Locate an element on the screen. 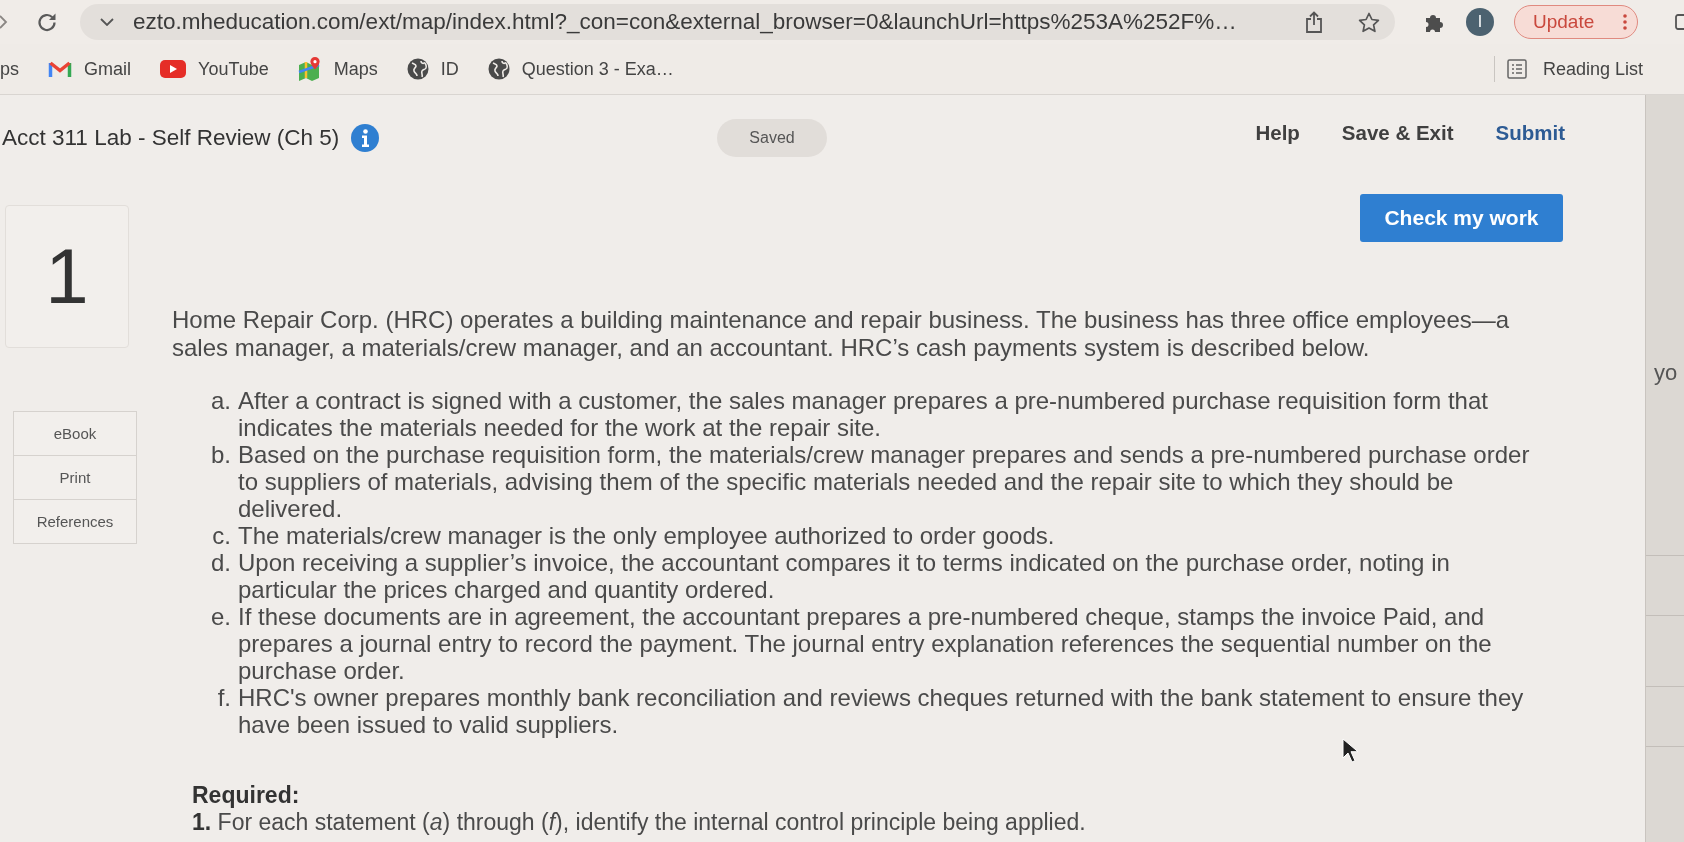 The image size is (1684, 842). statement-text: HRC's owner prepares monthly bank reconciliation and reviews cheques returned with the bank statement to ensure they have been issued to valid suppliers. is located at coordinates (881, 711).